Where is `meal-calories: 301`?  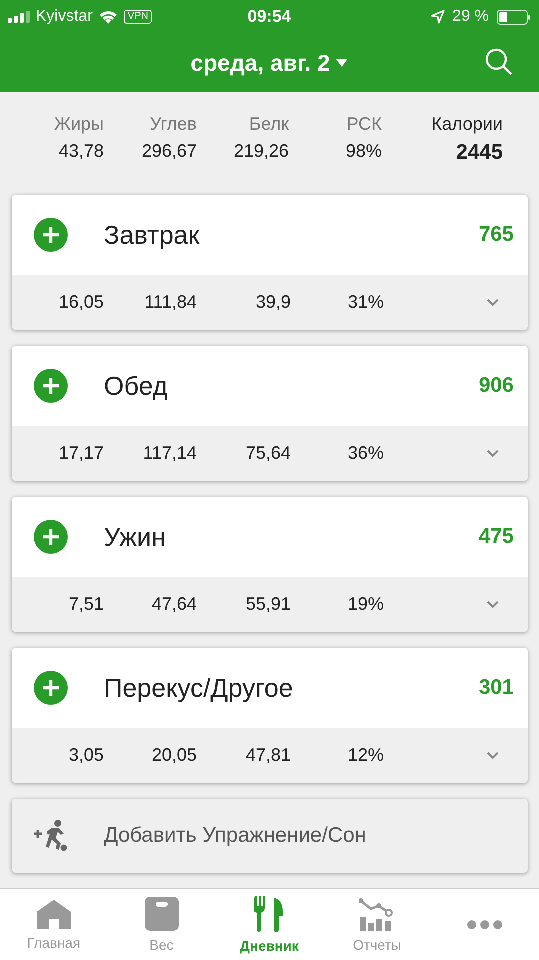 meal-calories: 301 is located at coordinates (496, 688).